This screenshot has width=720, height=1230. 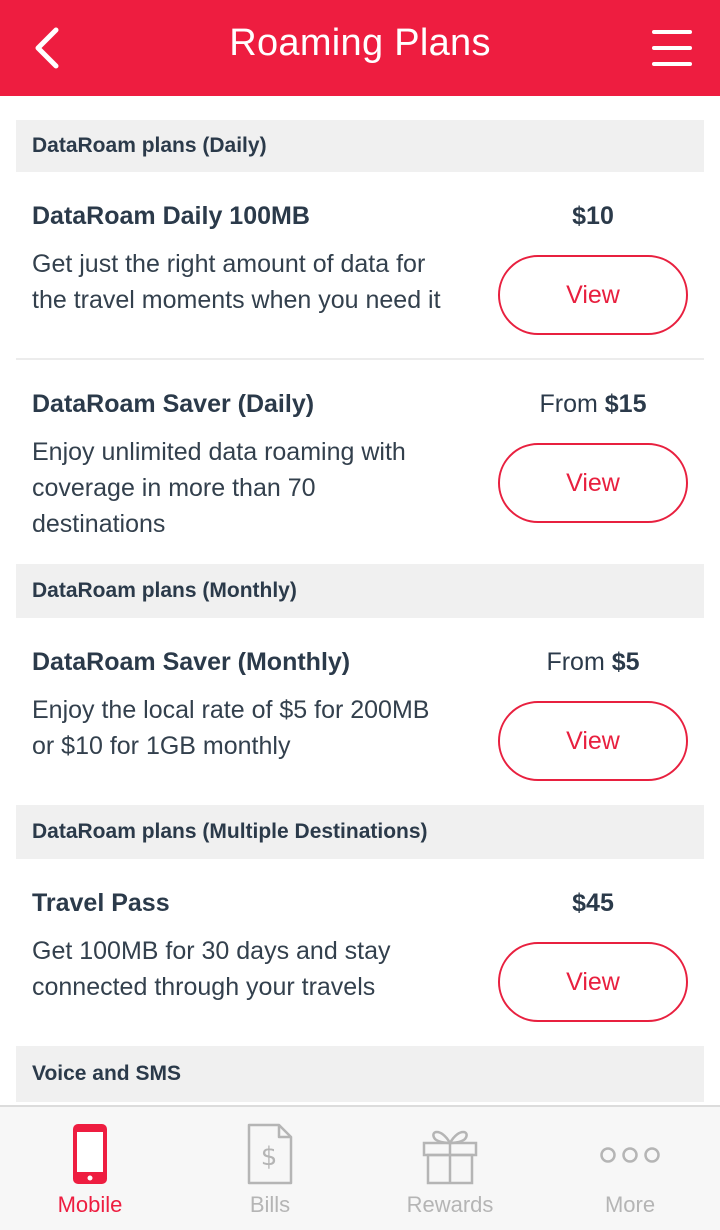 I want to click on plan-price: $45, so click(x=593, y=903).